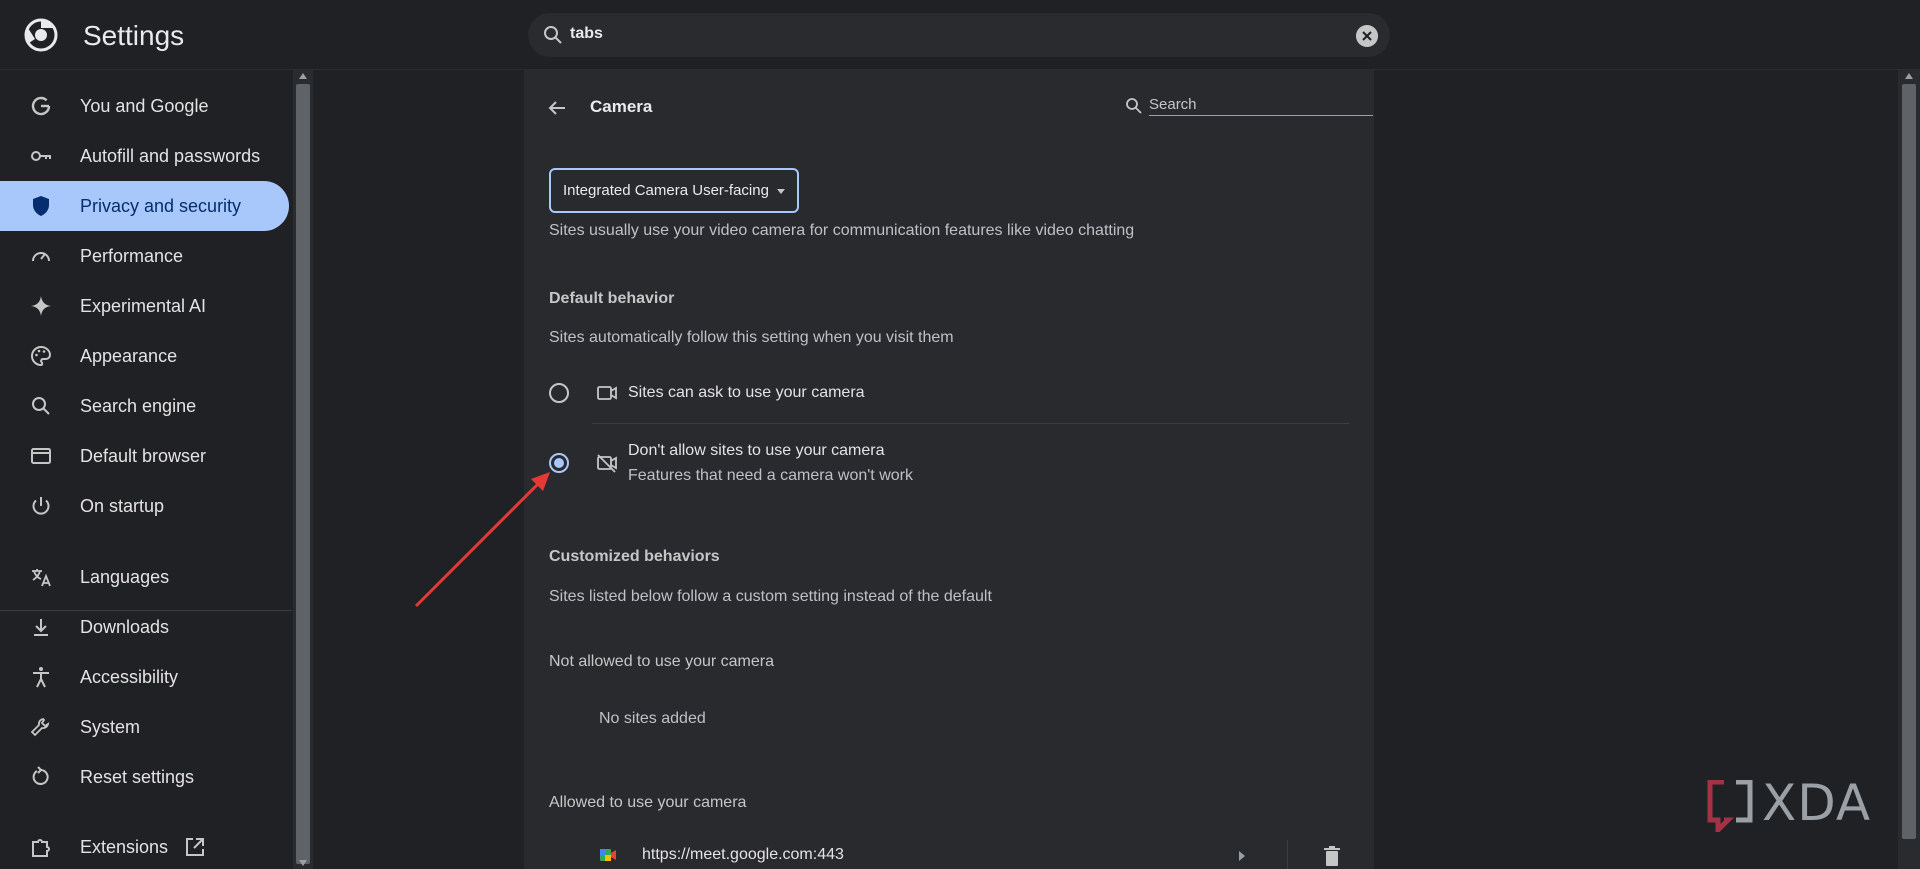  What do you see at coordinates (652, 718) in the screenshot?
I see `no-sites-note: No sites added` at bounding box center [652, 718].